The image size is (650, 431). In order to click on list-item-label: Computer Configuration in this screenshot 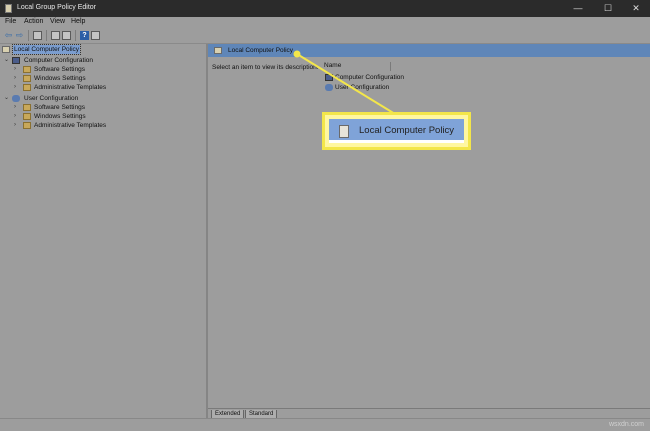, I will do `click(370, 77)`.